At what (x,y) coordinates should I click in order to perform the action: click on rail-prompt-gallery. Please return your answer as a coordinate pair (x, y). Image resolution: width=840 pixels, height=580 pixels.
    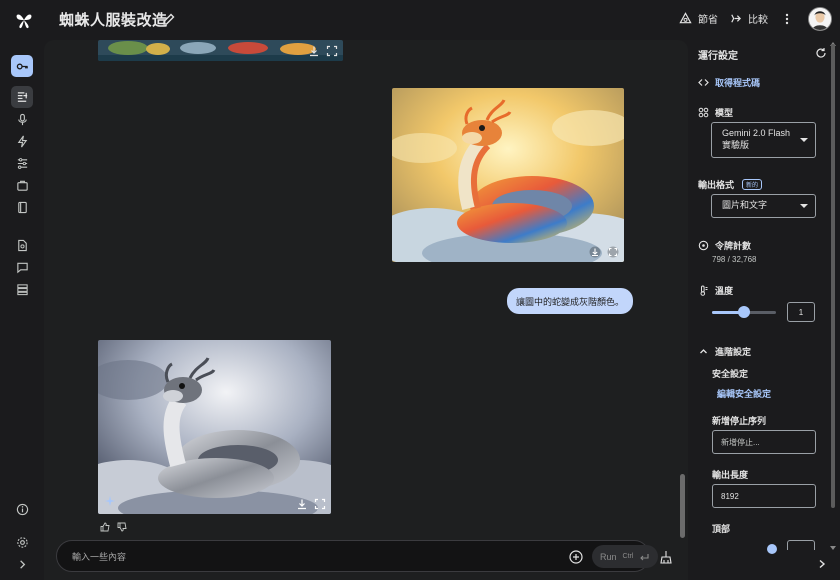
    Looking at the image, I should click on (22, 245).